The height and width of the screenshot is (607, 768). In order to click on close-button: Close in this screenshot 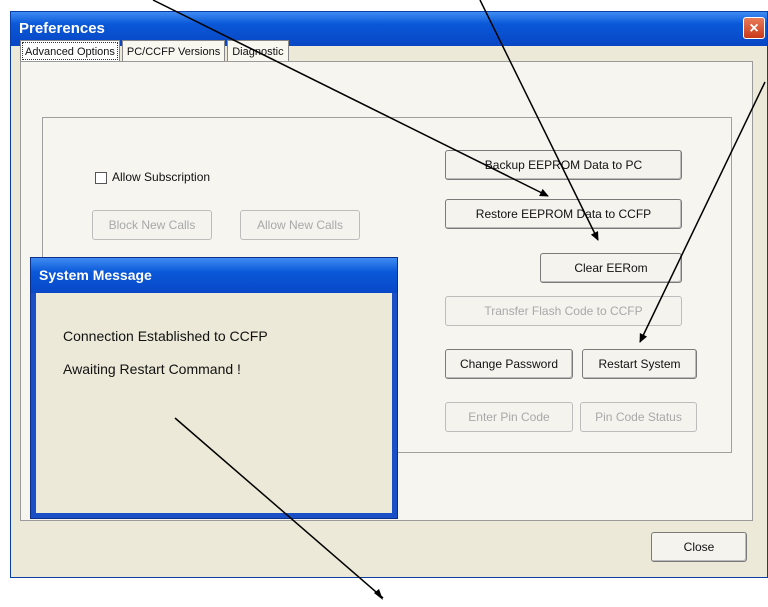, I will do `click(699, 547)`.